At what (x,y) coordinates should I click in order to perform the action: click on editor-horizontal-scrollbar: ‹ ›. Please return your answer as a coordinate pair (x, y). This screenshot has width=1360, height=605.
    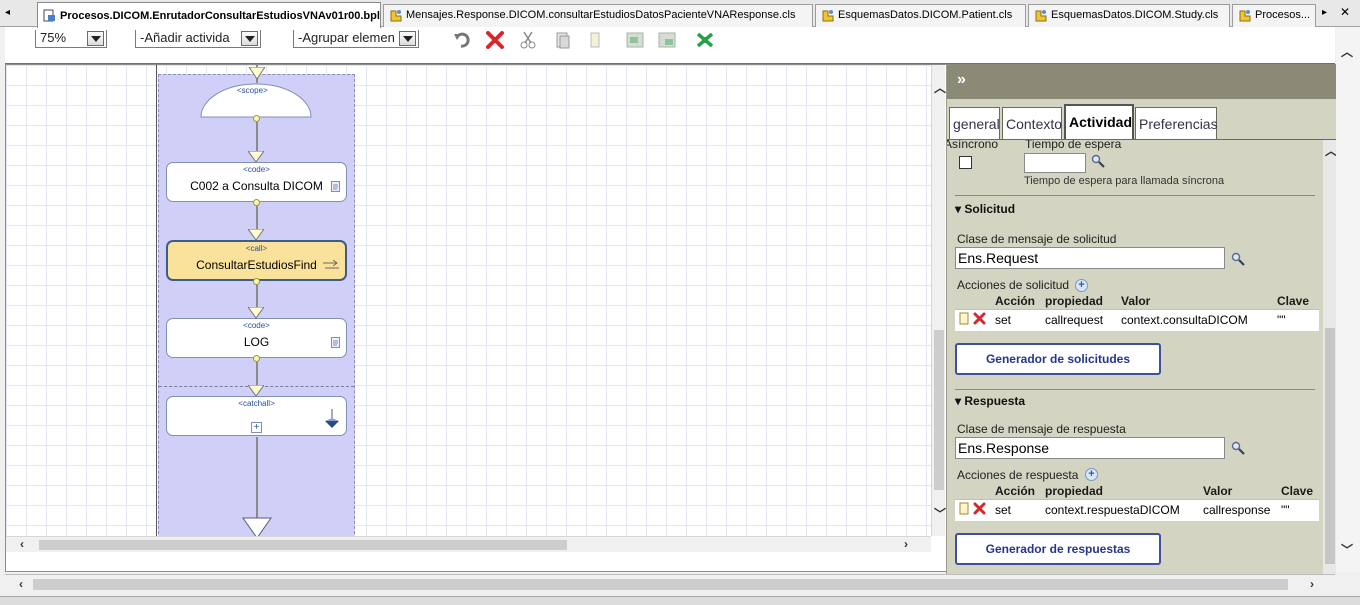
    Looking at the image, I should click on (670, 584).